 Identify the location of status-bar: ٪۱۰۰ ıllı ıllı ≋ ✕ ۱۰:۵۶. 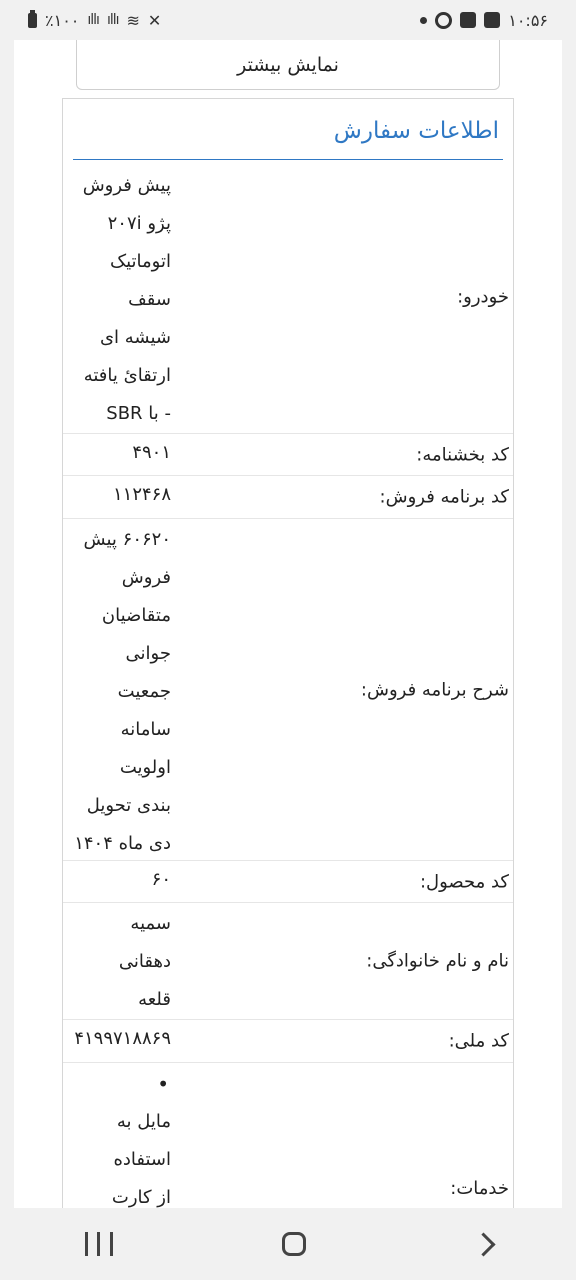
(288, 20).